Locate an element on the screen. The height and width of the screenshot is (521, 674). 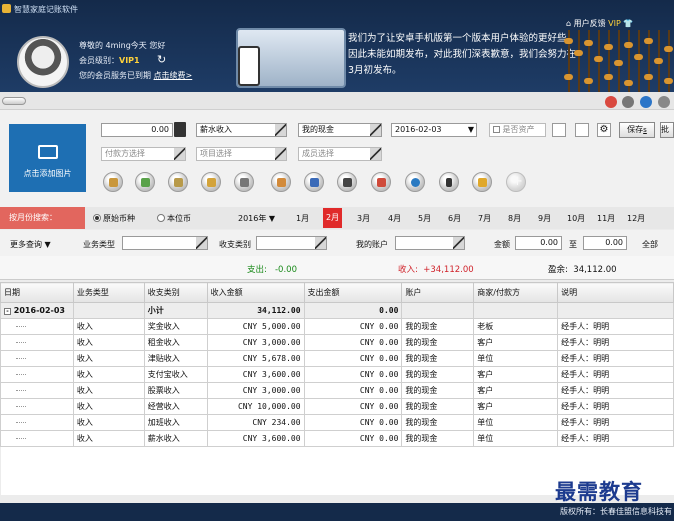
table-row: 收入 租金收入 CNY 3,000.00 CNY 0.00 我的现金 客户 经手人：明明 is located at coordinates (337, 342).